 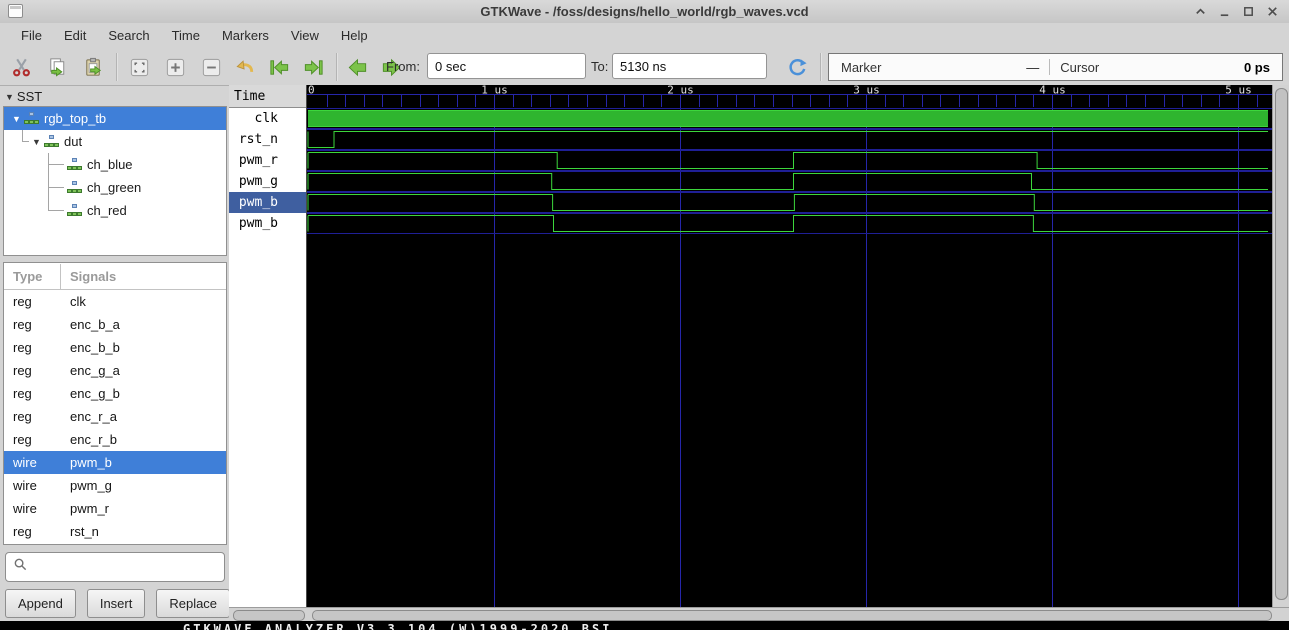 What do you see at coordinates (313, 67) in the screenshot?
I see `zoom-to-end-icon` at bounding box center [313, 67].